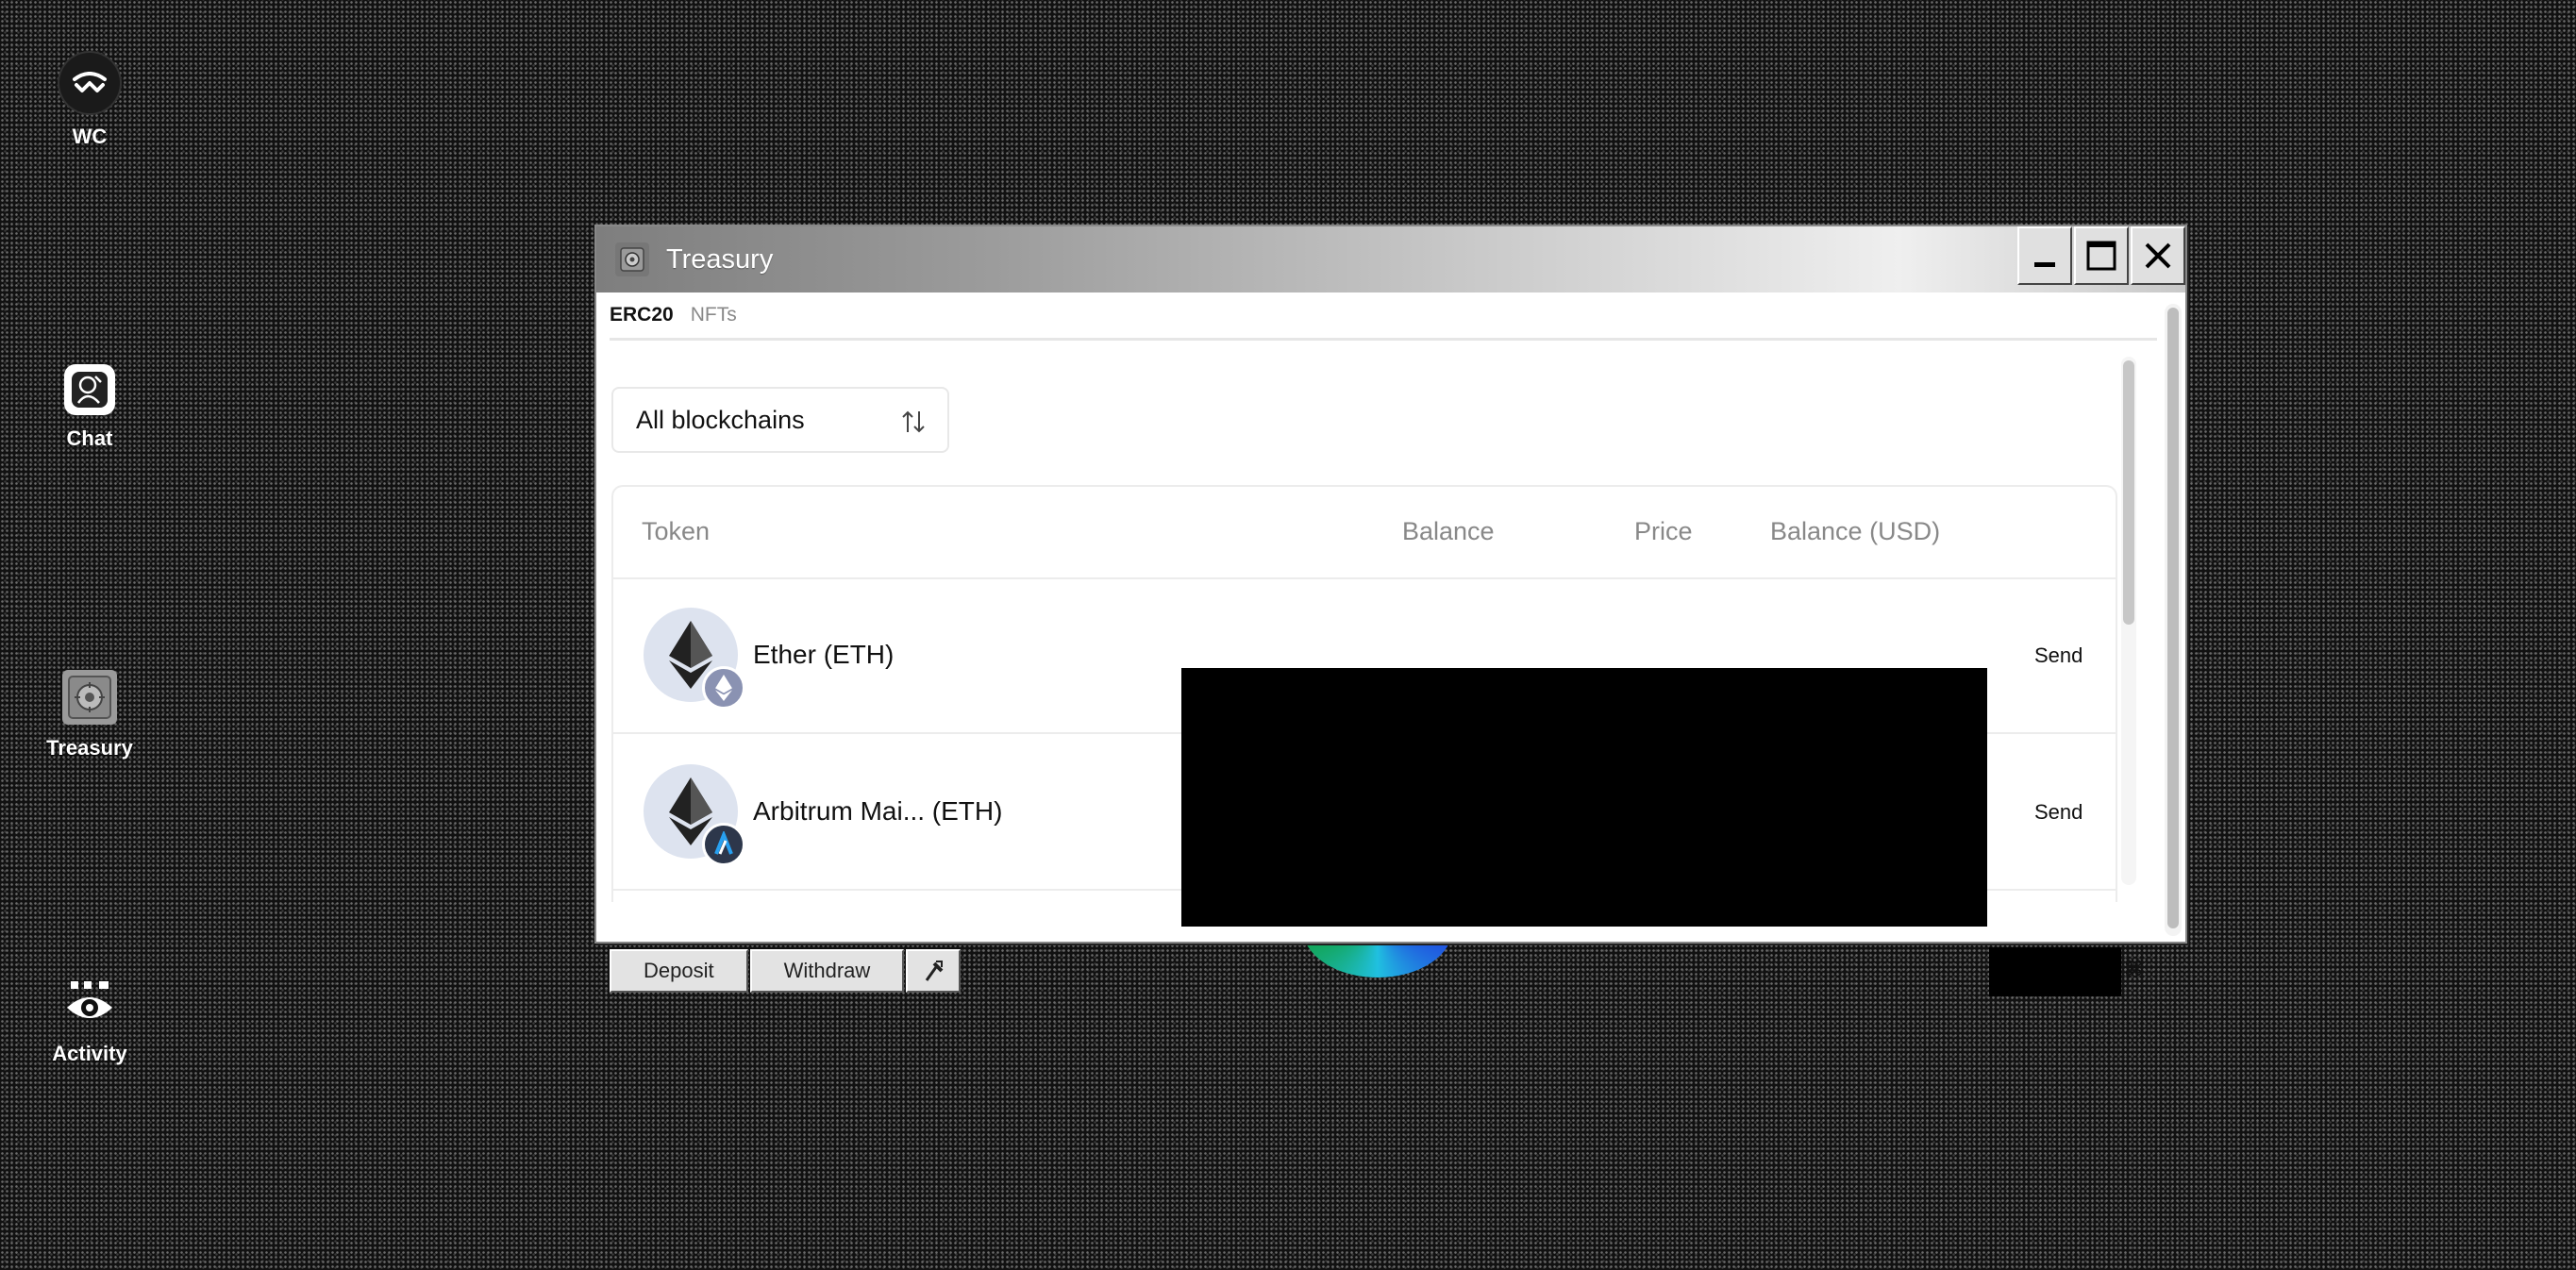 This screenshot has width=2576, height=1270. I want to click on sort-arrows-icon, so click(913, 421).